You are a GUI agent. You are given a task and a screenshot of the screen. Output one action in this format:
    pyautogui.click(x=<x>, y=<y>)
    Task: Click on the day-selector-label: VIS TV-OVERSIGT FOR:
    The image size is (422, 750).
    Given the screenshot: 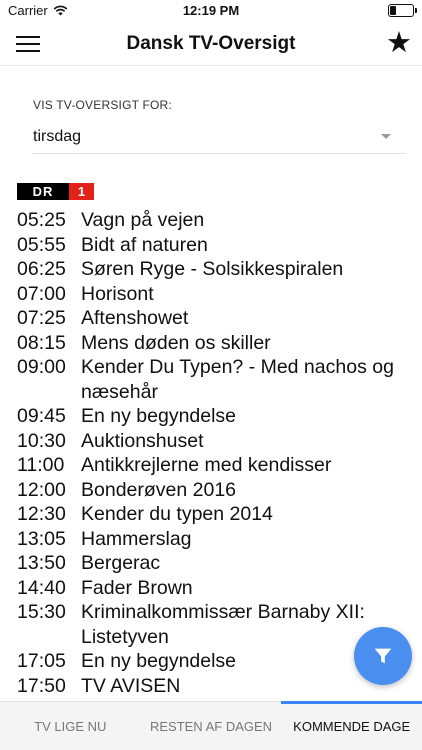 What is the action you would take?
    pyautogui.click(x=102, y=105)
    